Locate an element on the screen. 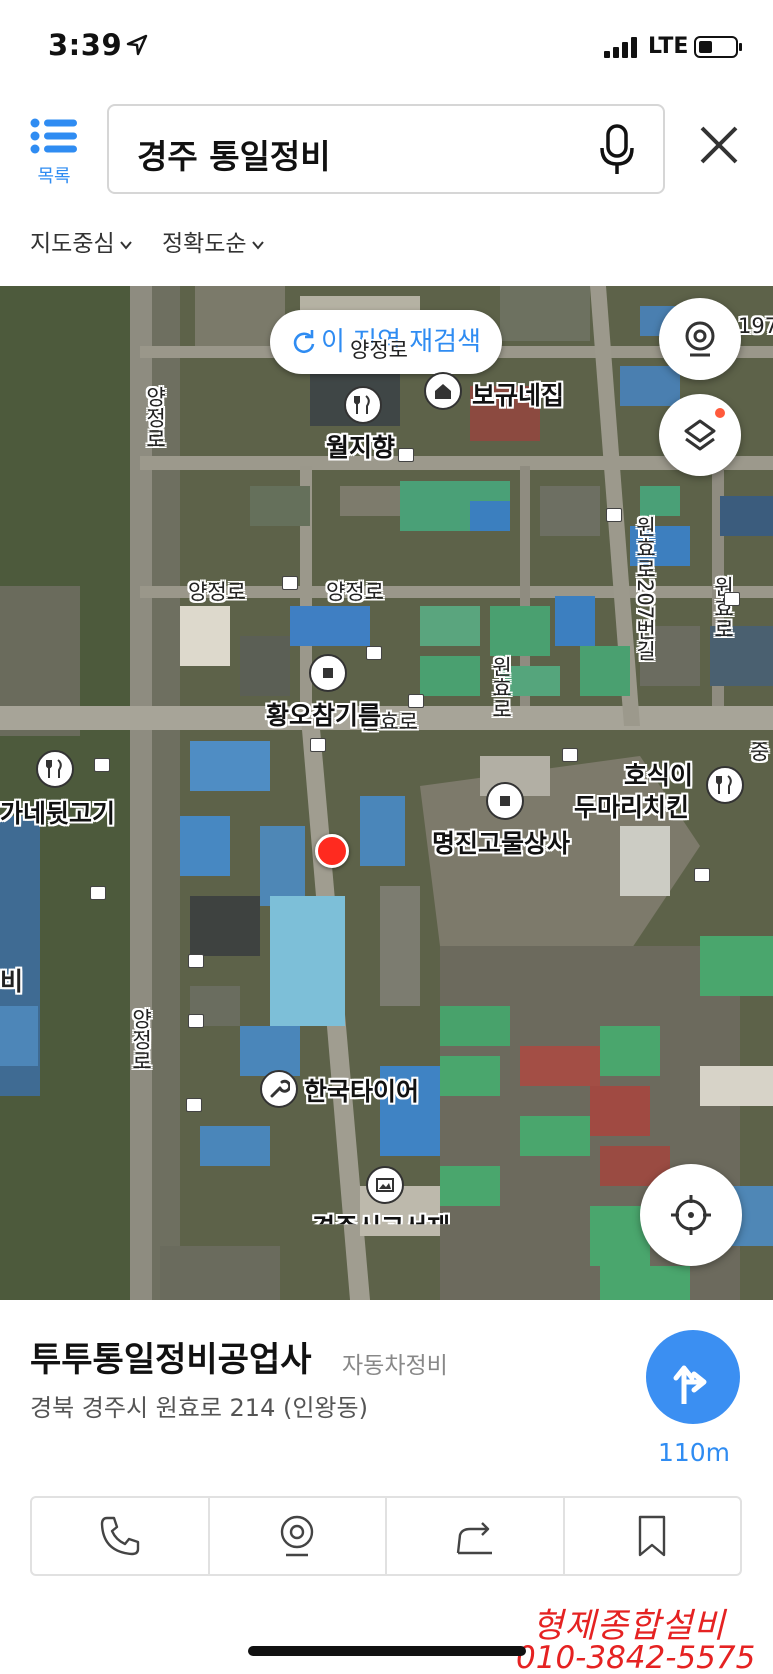 The width and height of the screenshot is (773, 1674). refresh-icon is located at coordinates (304, 342).